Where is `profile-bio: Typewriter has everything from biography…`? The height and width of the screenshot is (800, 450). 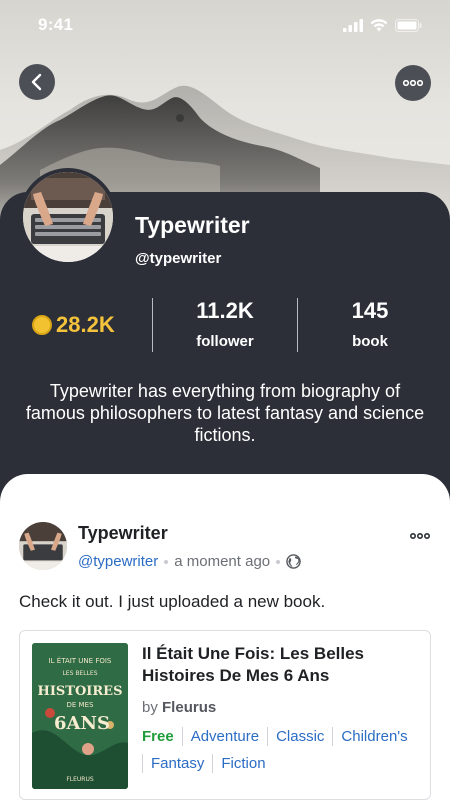
profile-bio: Typewriter has everything from biography… is located at coordinates (225, 413).